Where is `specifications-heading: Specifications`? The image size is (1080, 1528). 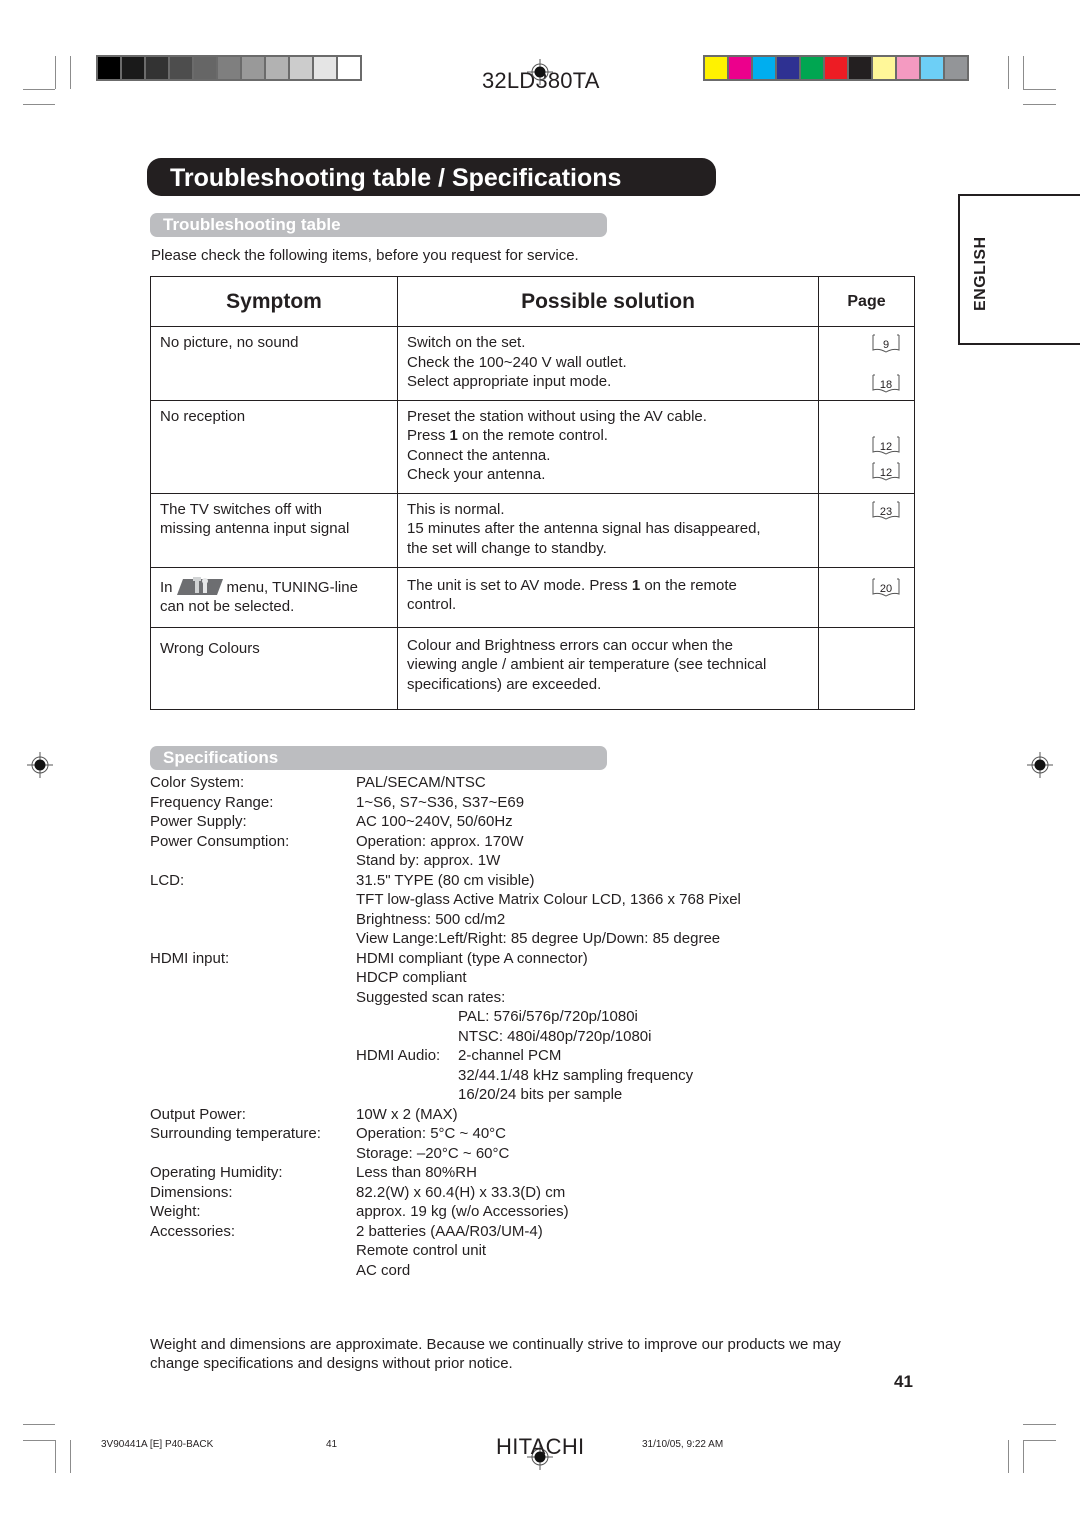 specifications-heading: Specifications is located at coordinates (378, 758).